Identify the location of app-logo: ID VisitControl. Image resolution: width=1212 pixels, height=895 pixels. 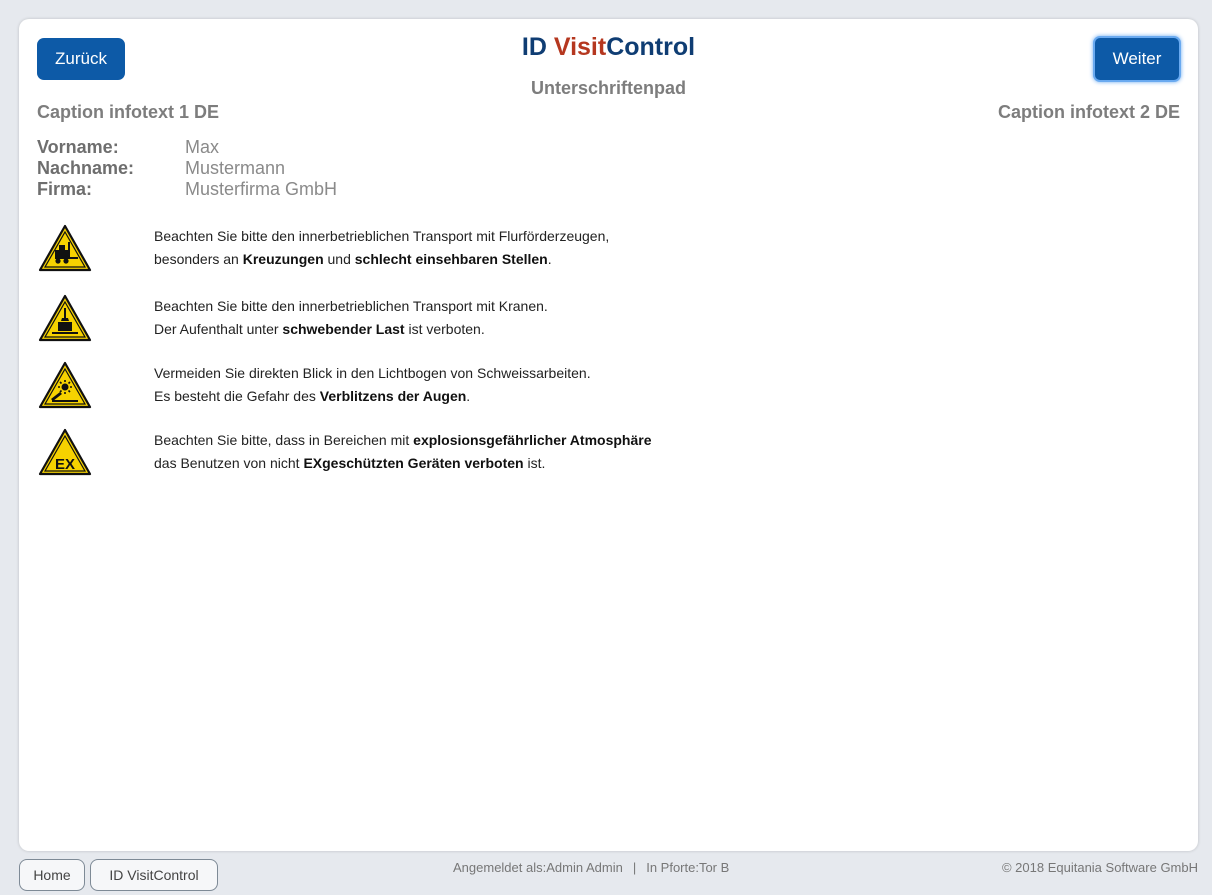
(608, 47).